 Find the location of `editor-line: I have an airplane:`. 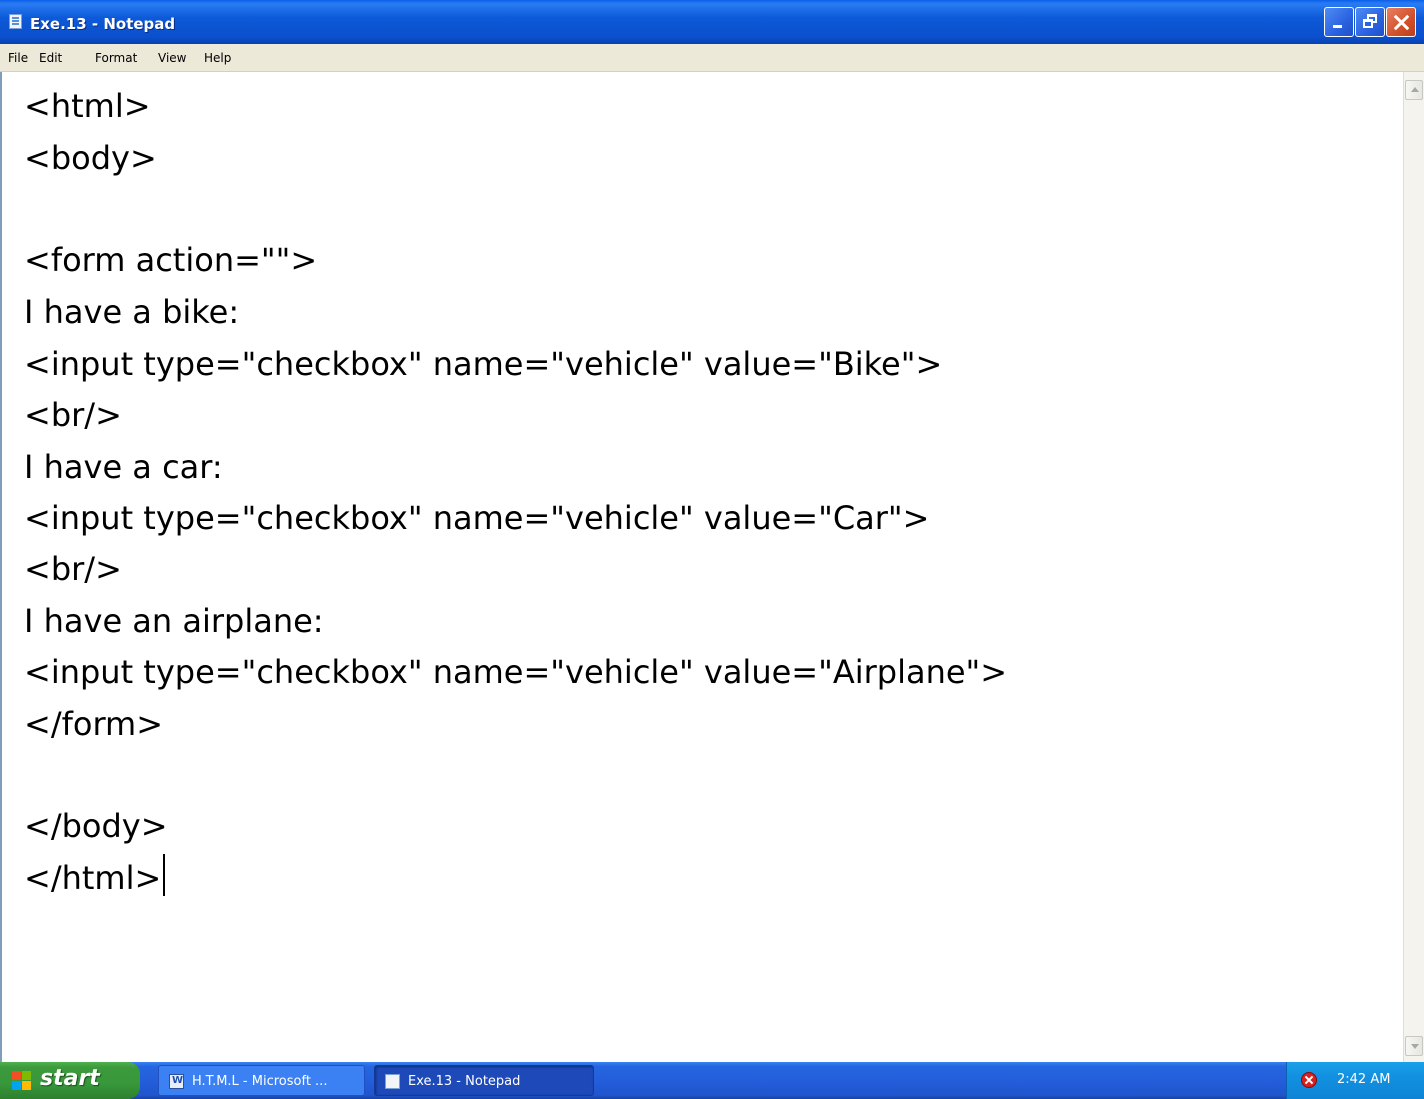

editor-line: I have an airplane: is located at coordinates (174, 621).